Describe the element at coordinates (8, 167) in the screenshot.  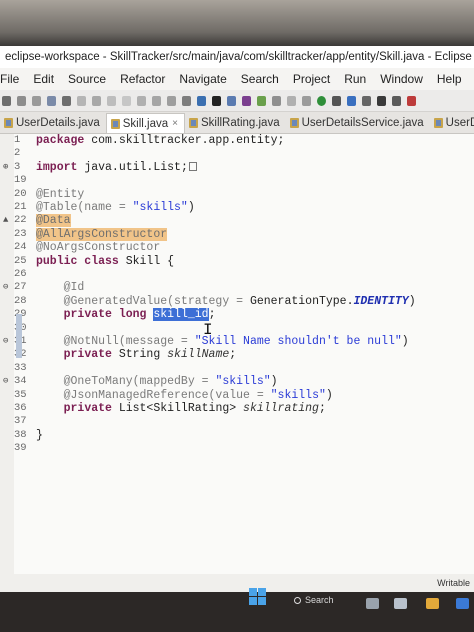
I see `fold-marker-icon: ⊕` at that location.